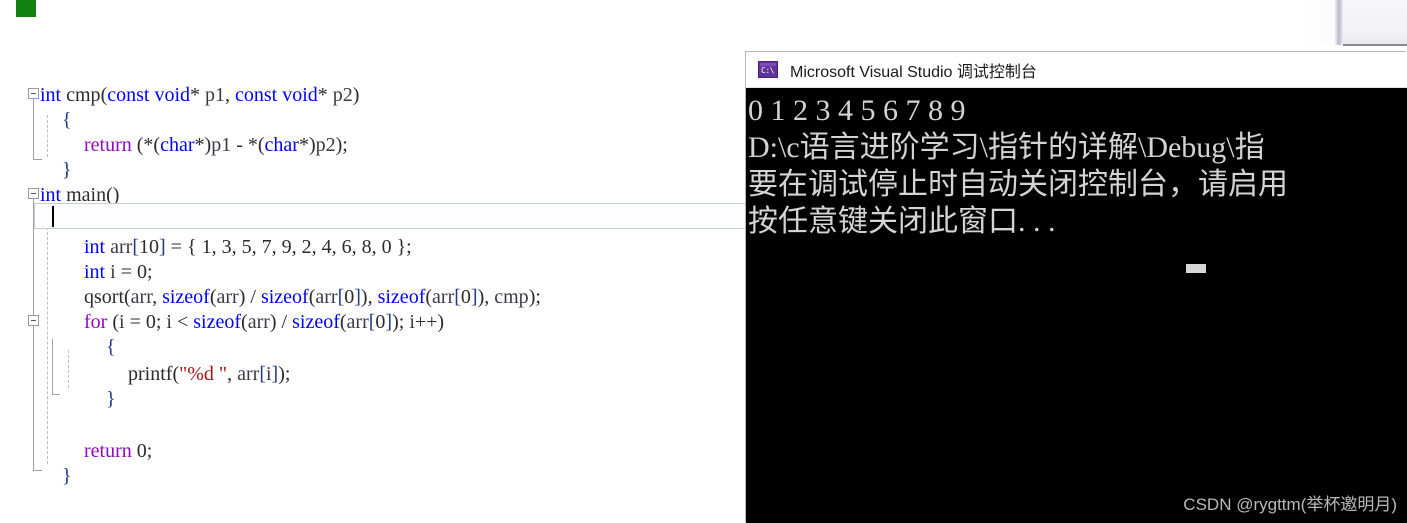  I want to click on code-token: ;, so click(149, 451).